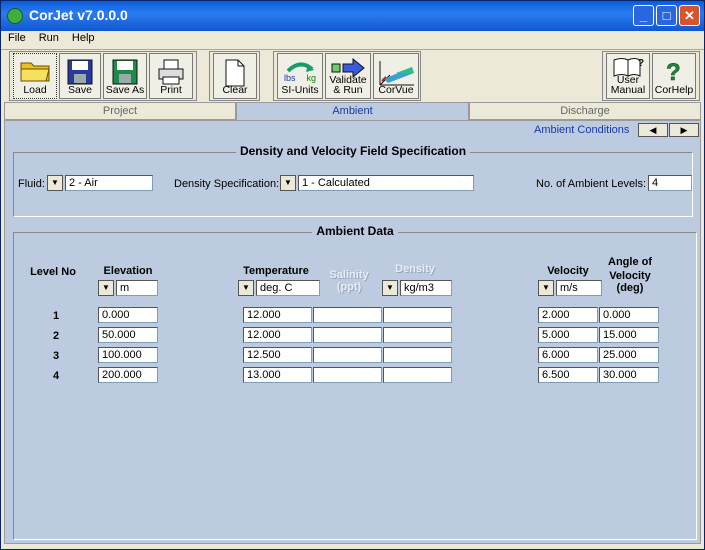 Image resolution: width=705 pixels, height=550 pixels. What do you see at coordinates (56, 316) in the screenshot?
I see `row-level-no: 1` at bounding box center [56, 316].